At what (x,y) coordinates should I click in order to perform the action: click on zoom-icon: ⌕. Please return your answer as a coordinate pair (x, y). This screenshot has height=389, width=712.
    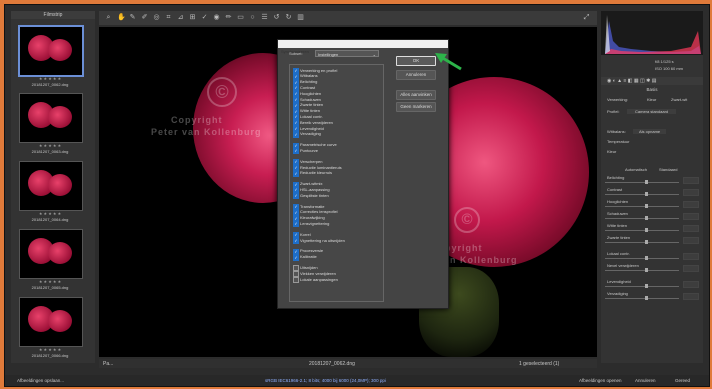
    Looking at the image, I should click on (108, 17).